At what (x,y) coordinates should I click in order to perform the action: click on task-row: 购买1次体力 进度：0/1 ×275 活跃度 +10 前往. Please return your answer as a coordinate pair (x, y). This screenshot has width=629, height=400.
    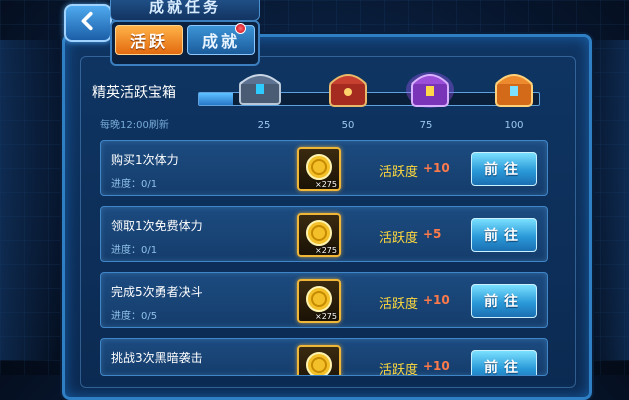
    Looking at the image, I should click on (324, 168).